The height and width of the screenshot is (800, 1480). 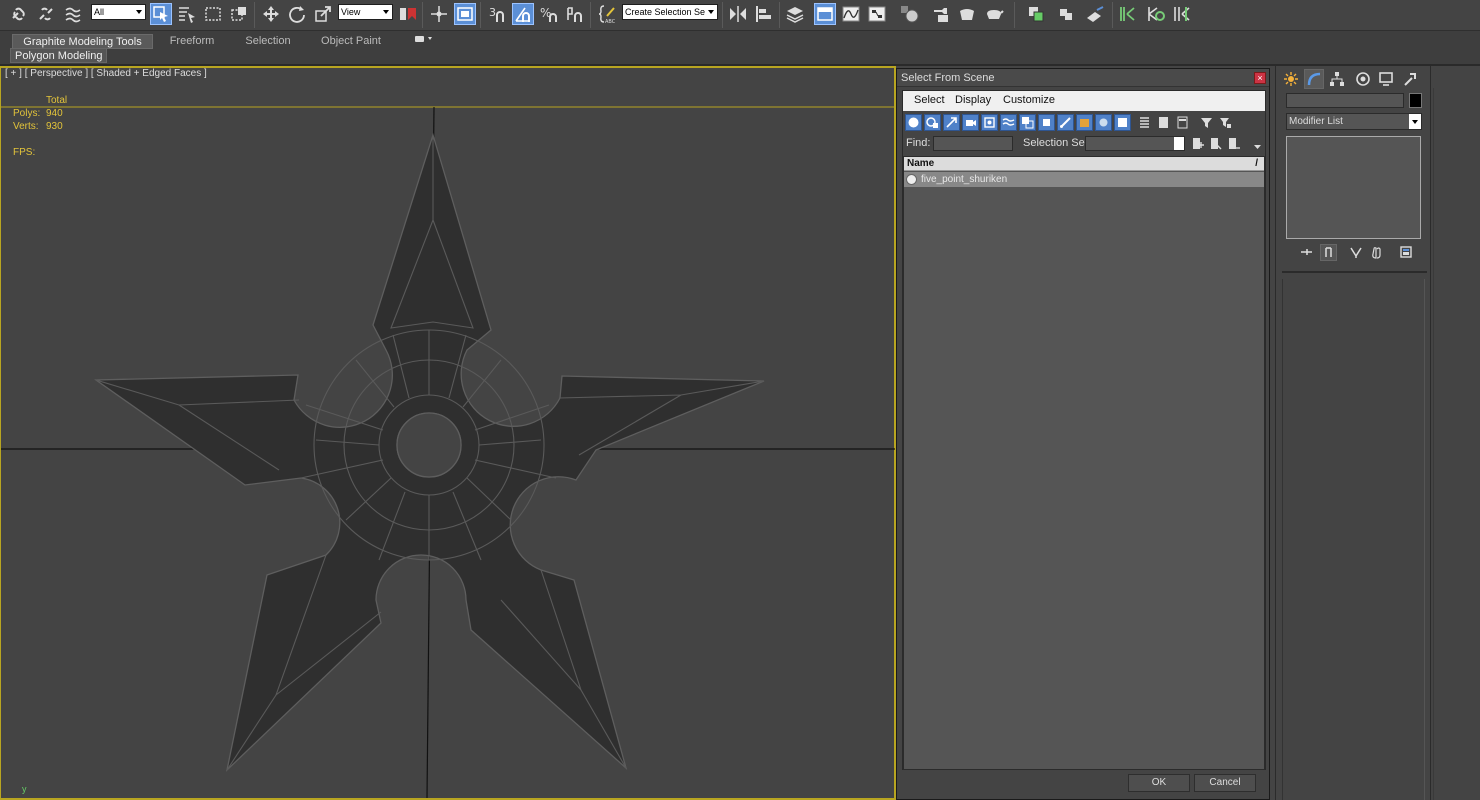 What do you see at coordinates (913, 122) in the screenshot?
I see `geometry-filter-icon` at bounding box center [913, 122].